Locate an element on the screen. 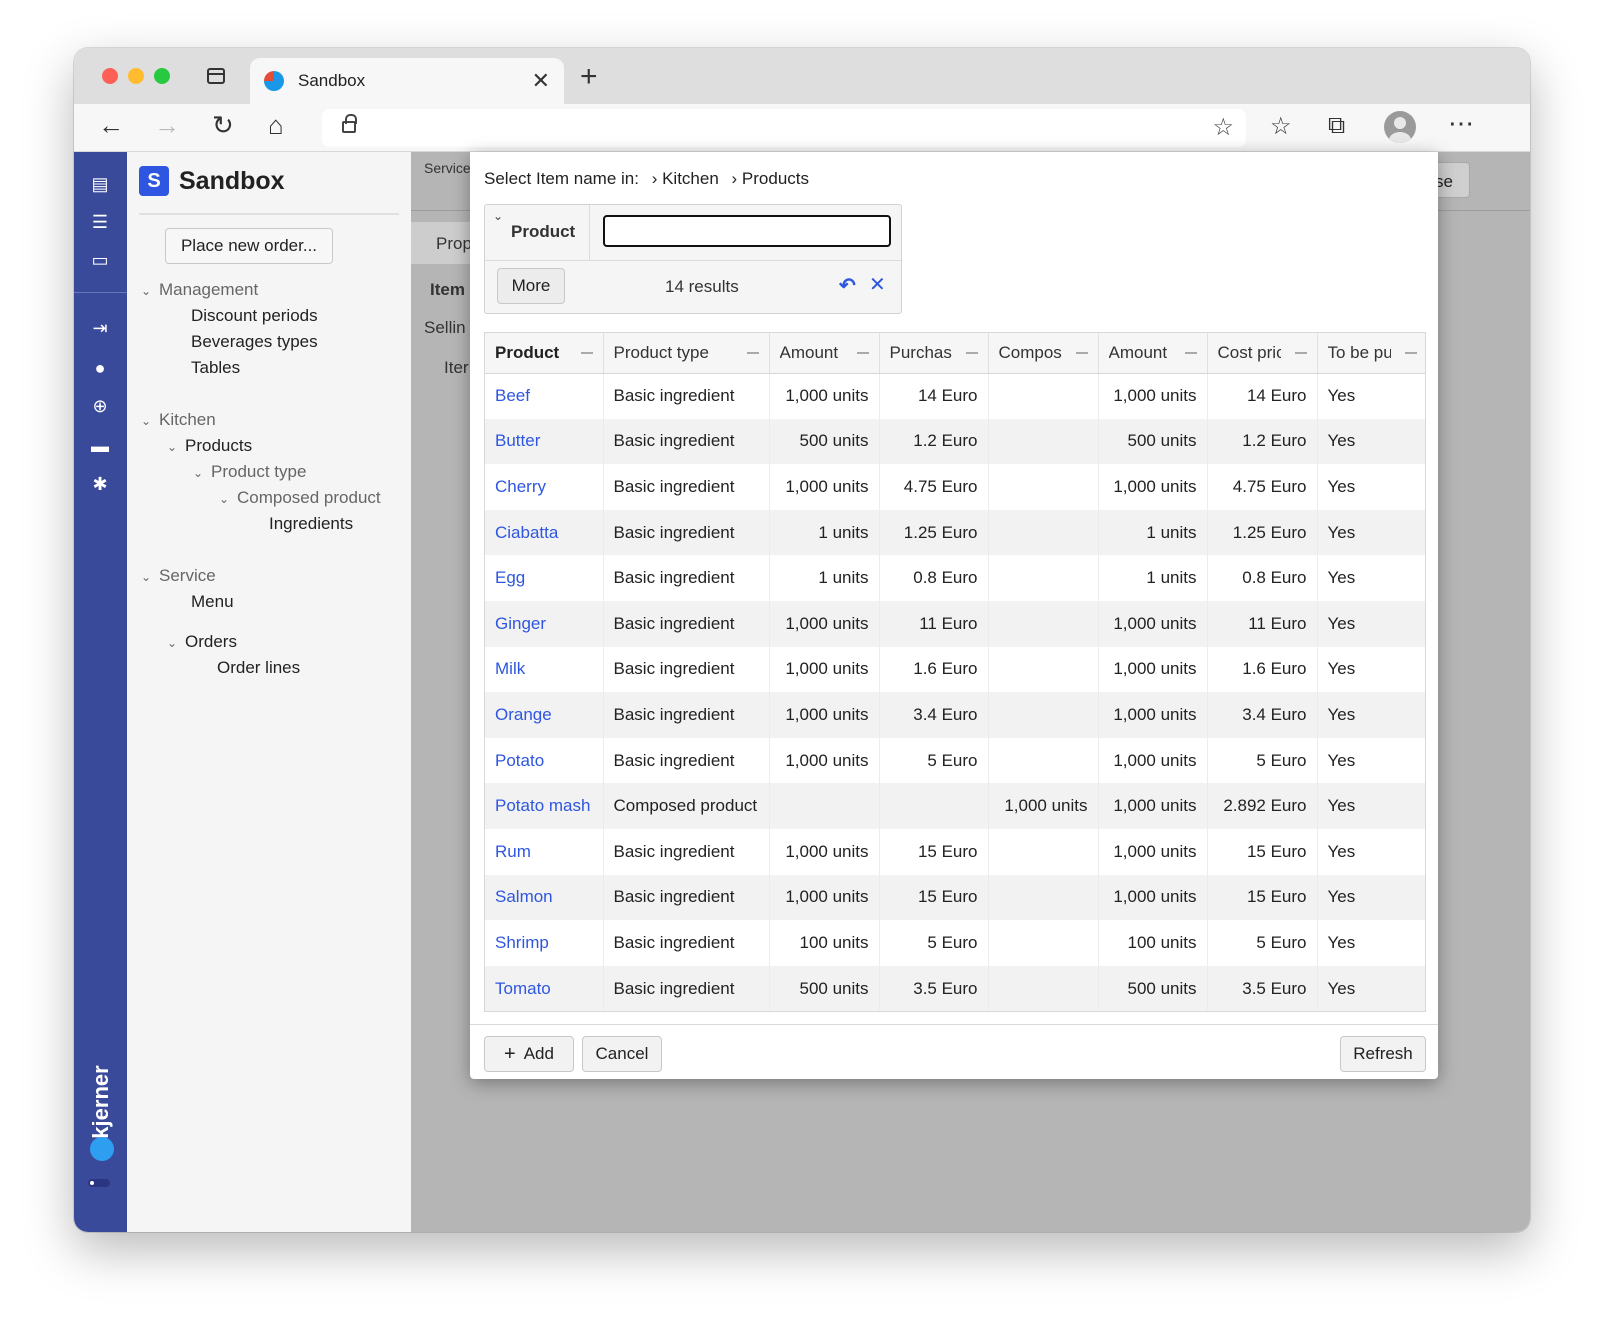 Image resolution: width=1600 pixels, height=1324 pixels. maximize-window-icon is located at coordinates (162, 76).